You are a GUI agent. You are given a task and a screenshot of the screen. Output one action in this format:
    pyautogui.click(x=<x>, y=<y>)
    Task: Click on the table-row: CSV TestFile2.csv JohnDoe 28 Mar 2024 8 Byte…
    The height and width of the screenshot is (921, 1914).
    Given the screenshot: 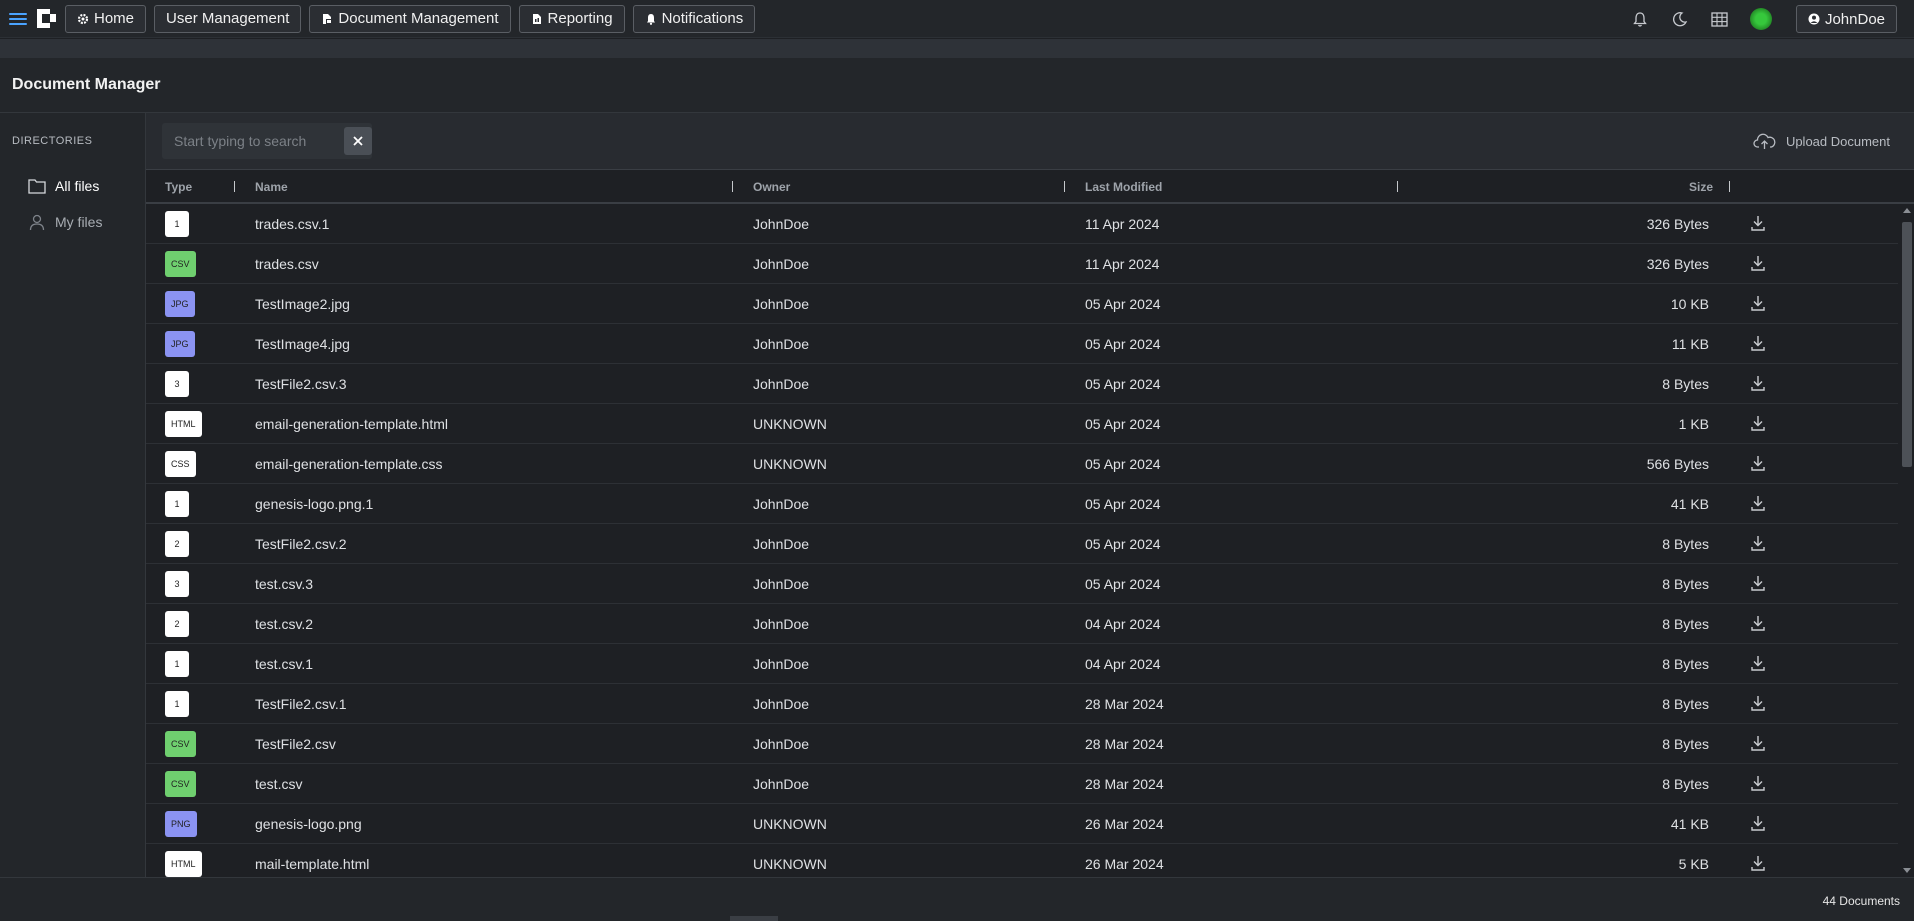 What is the action you would take?
    pyautogui.click(x=1022, y=744)
    